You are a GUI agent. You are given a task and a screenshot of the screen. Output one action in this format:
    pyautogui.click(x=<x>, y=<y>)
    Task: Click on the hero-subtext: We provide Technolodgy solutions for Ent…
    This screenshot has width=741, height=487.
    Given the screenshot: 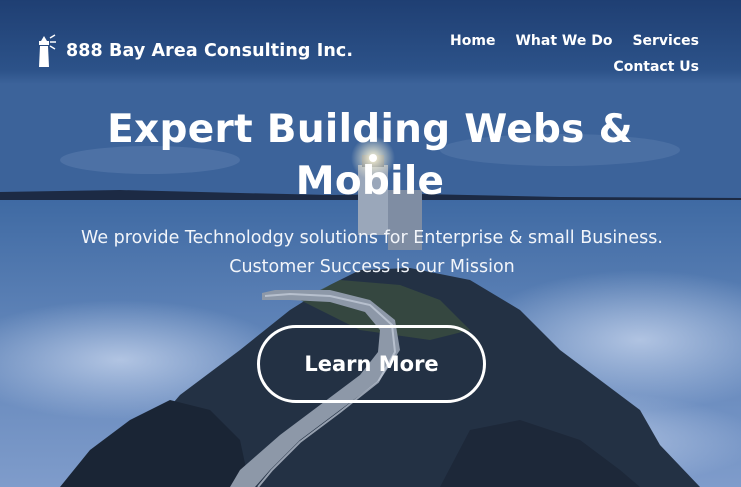 What is the action you would take?
    pyautogui.click(x=372, y=252)
    